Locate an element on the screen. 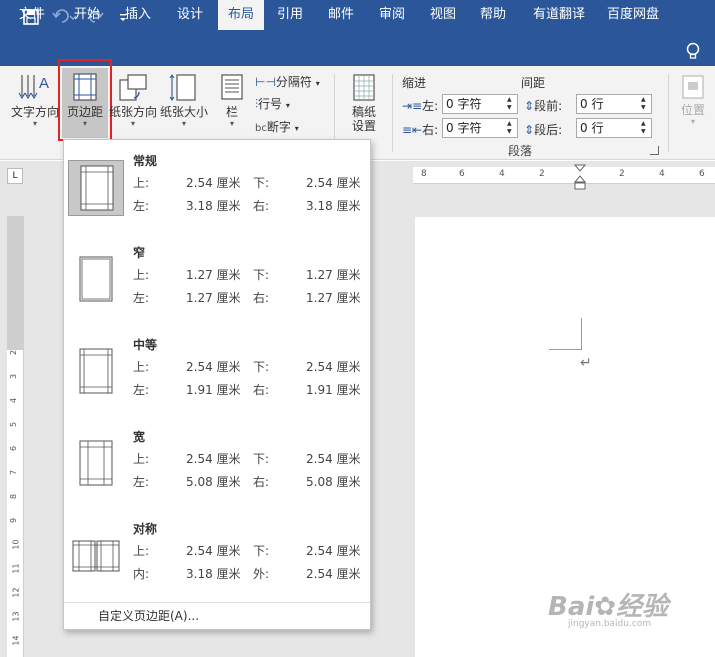 This screenshot has width=715, height=657. margin-option-narrow: 窄 上: 1.27 厘米 下: 1.27 厘米 左: 1.27 厘米 右: 1.27 厘米 is located at coordinates (217, 279).